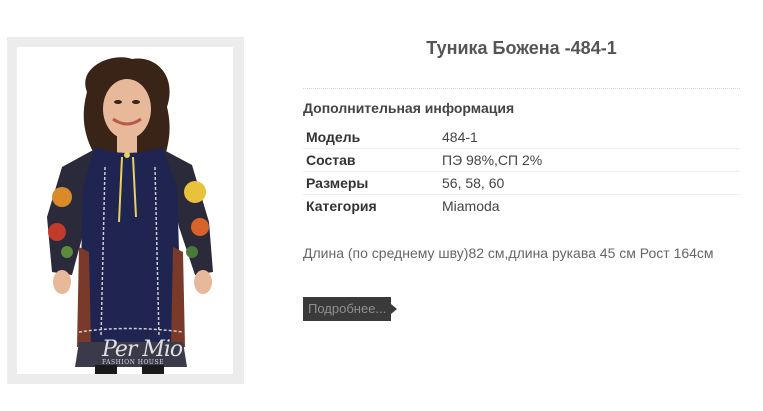 This screenshot has height=411, width=763. Describe the element at coordinates (341, 206) in the screenshot. I see `attribute-label: Категория` at that location.